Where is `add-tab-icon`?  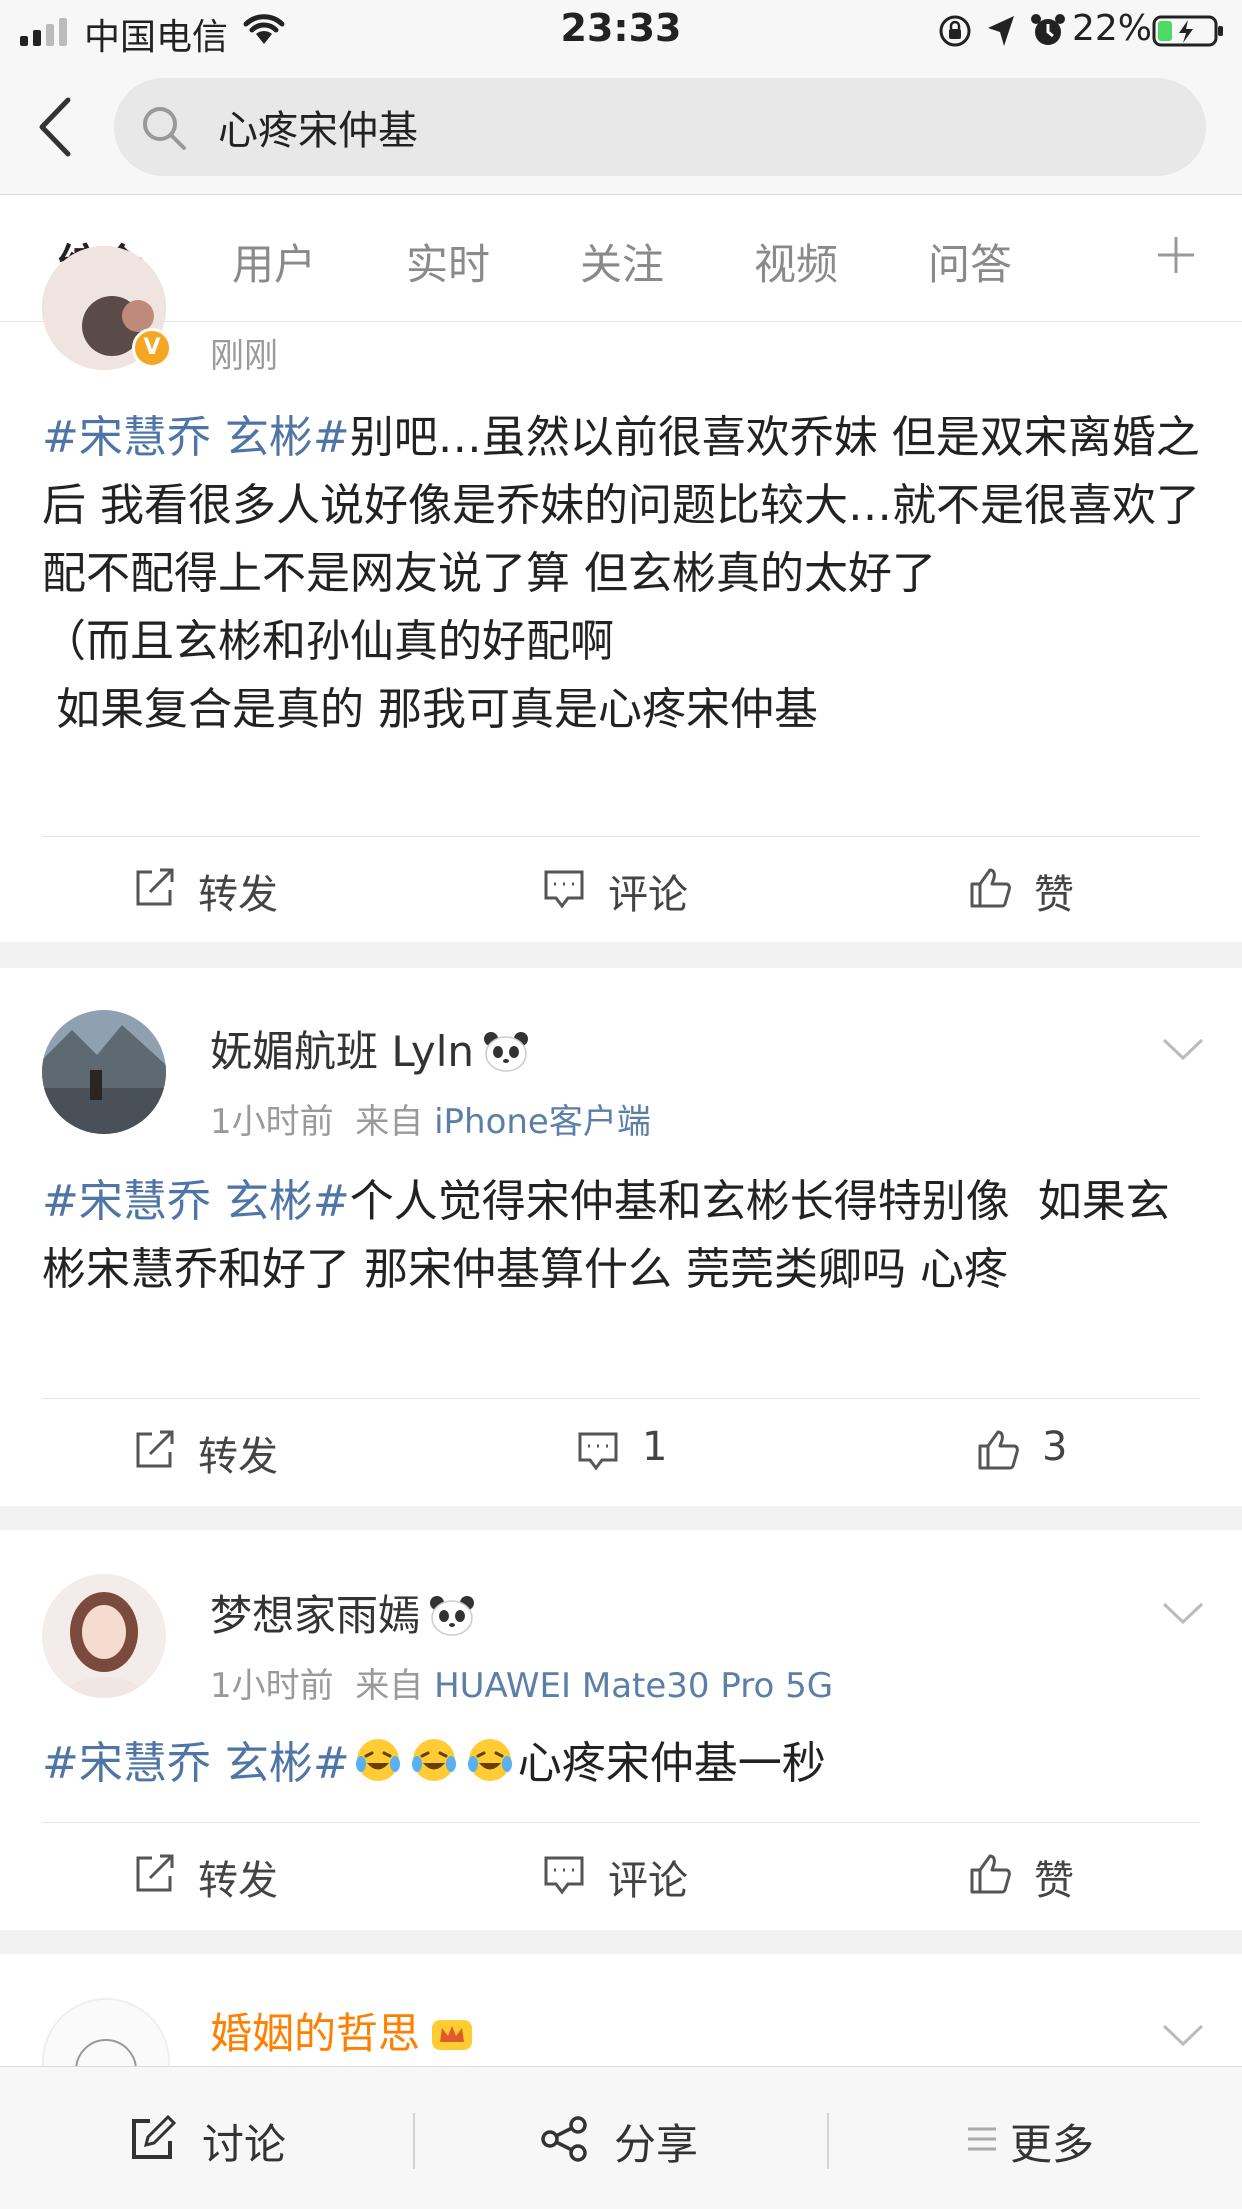
add-tab-icon is located at coordinates (1176, 255).